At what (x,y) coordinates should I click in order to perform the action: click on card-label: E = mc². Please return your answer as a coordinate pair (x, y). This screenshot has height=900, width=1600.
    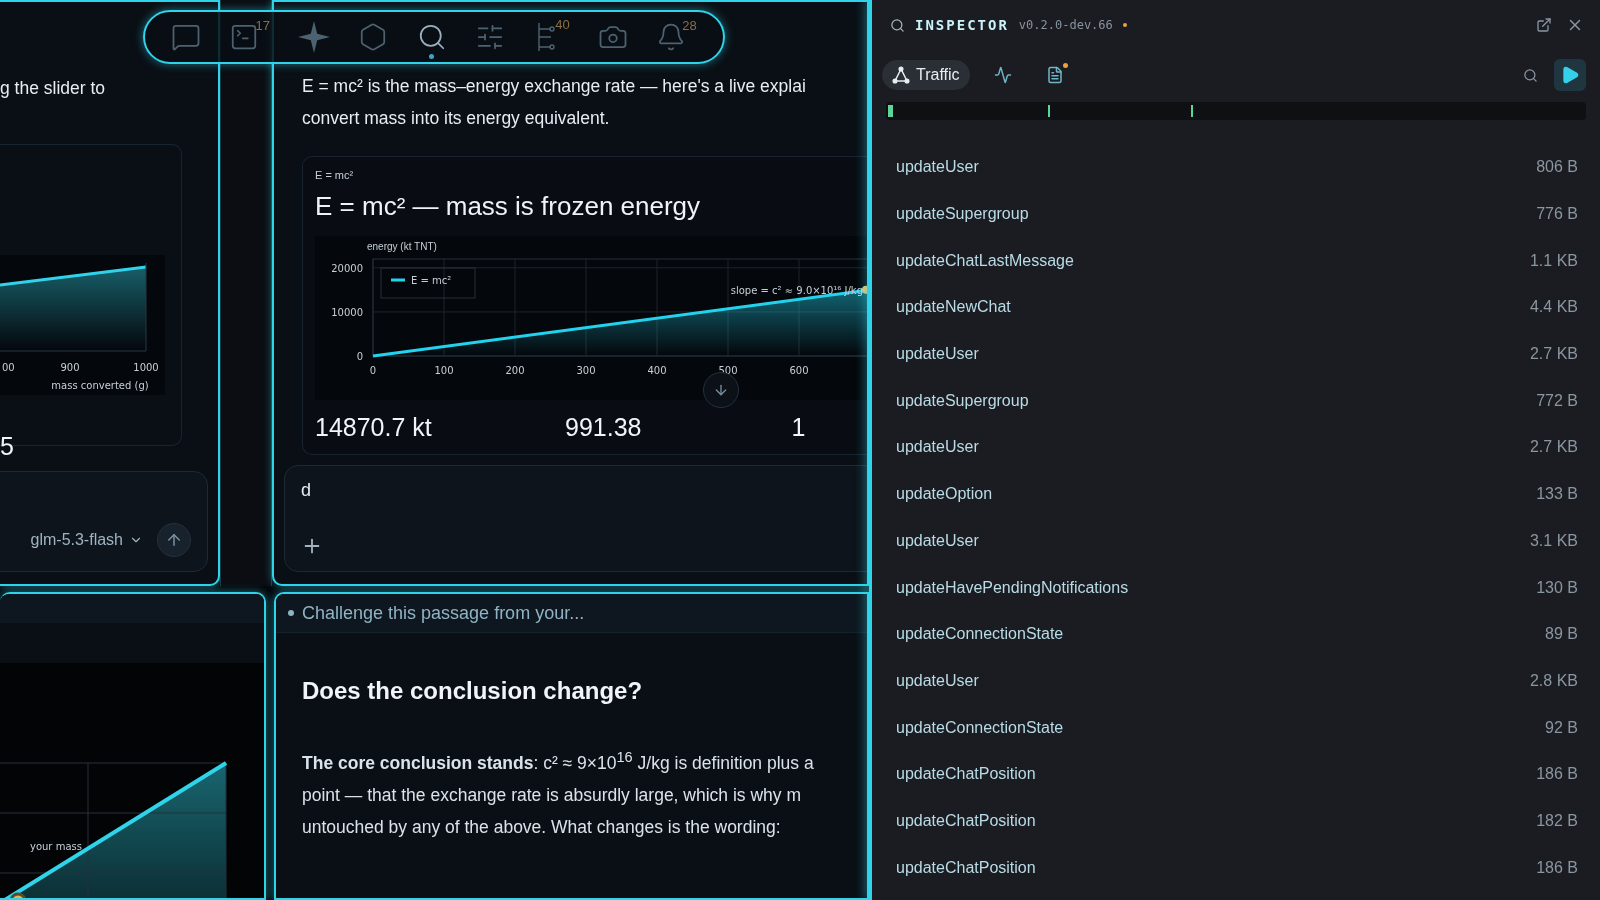
    Looking at the image, I should click on (335, 175).